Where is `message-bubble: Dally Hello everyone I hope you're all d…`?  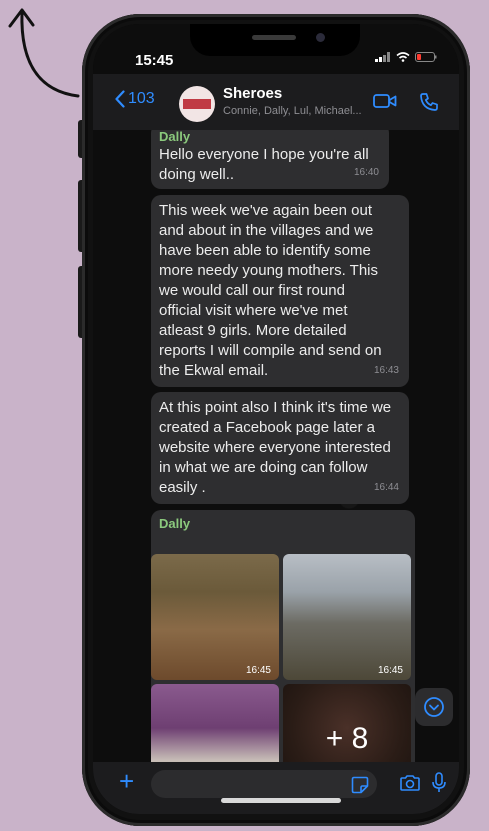
message-bubble: Dally Hello everyone I hope you're all d… is located at coordinates (270, 156).